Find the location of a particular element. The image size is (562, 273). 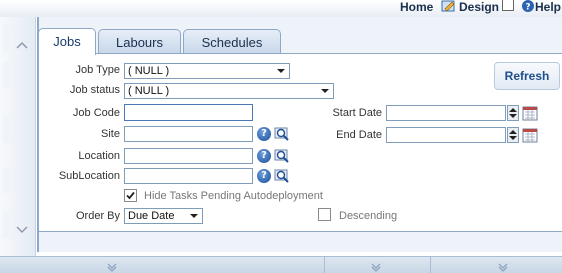

design-checkbox is located at coordinates (508, 5).